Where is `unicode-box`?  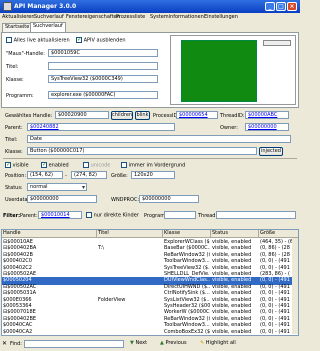
unicode-box is located at coordinates (86, 165).